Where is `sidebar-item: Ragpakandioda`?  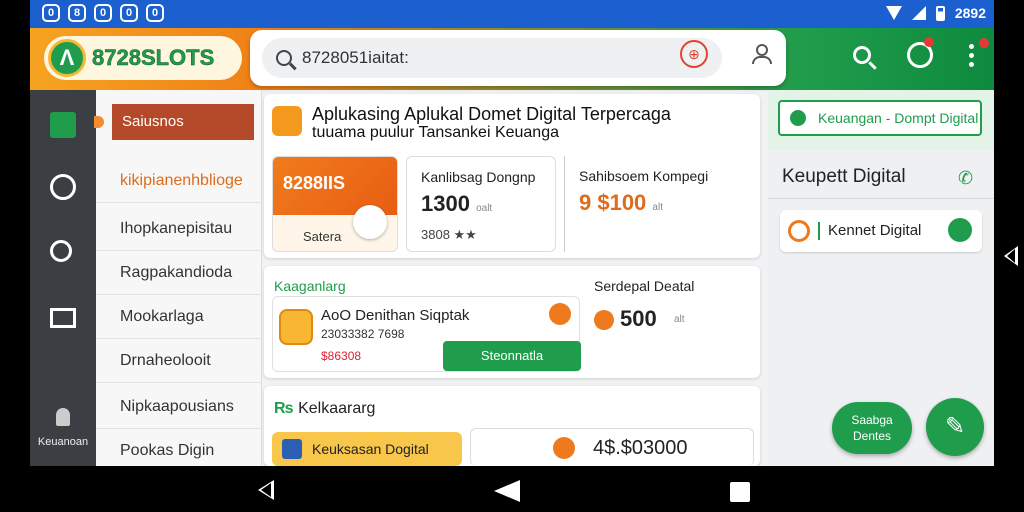
sidebar-item: Ragpakandioda is located at coordinates (179, 272).